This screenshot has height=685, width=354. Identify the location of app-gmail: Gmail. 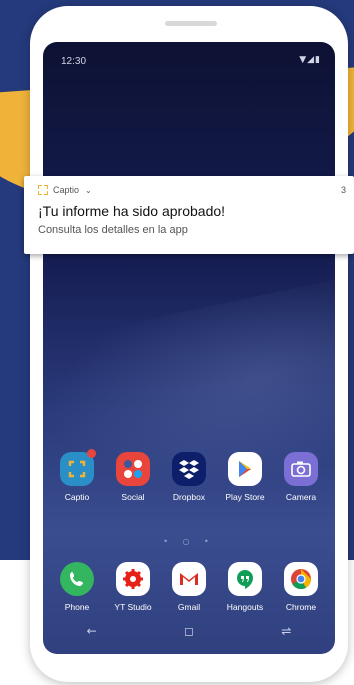
(189, 587).